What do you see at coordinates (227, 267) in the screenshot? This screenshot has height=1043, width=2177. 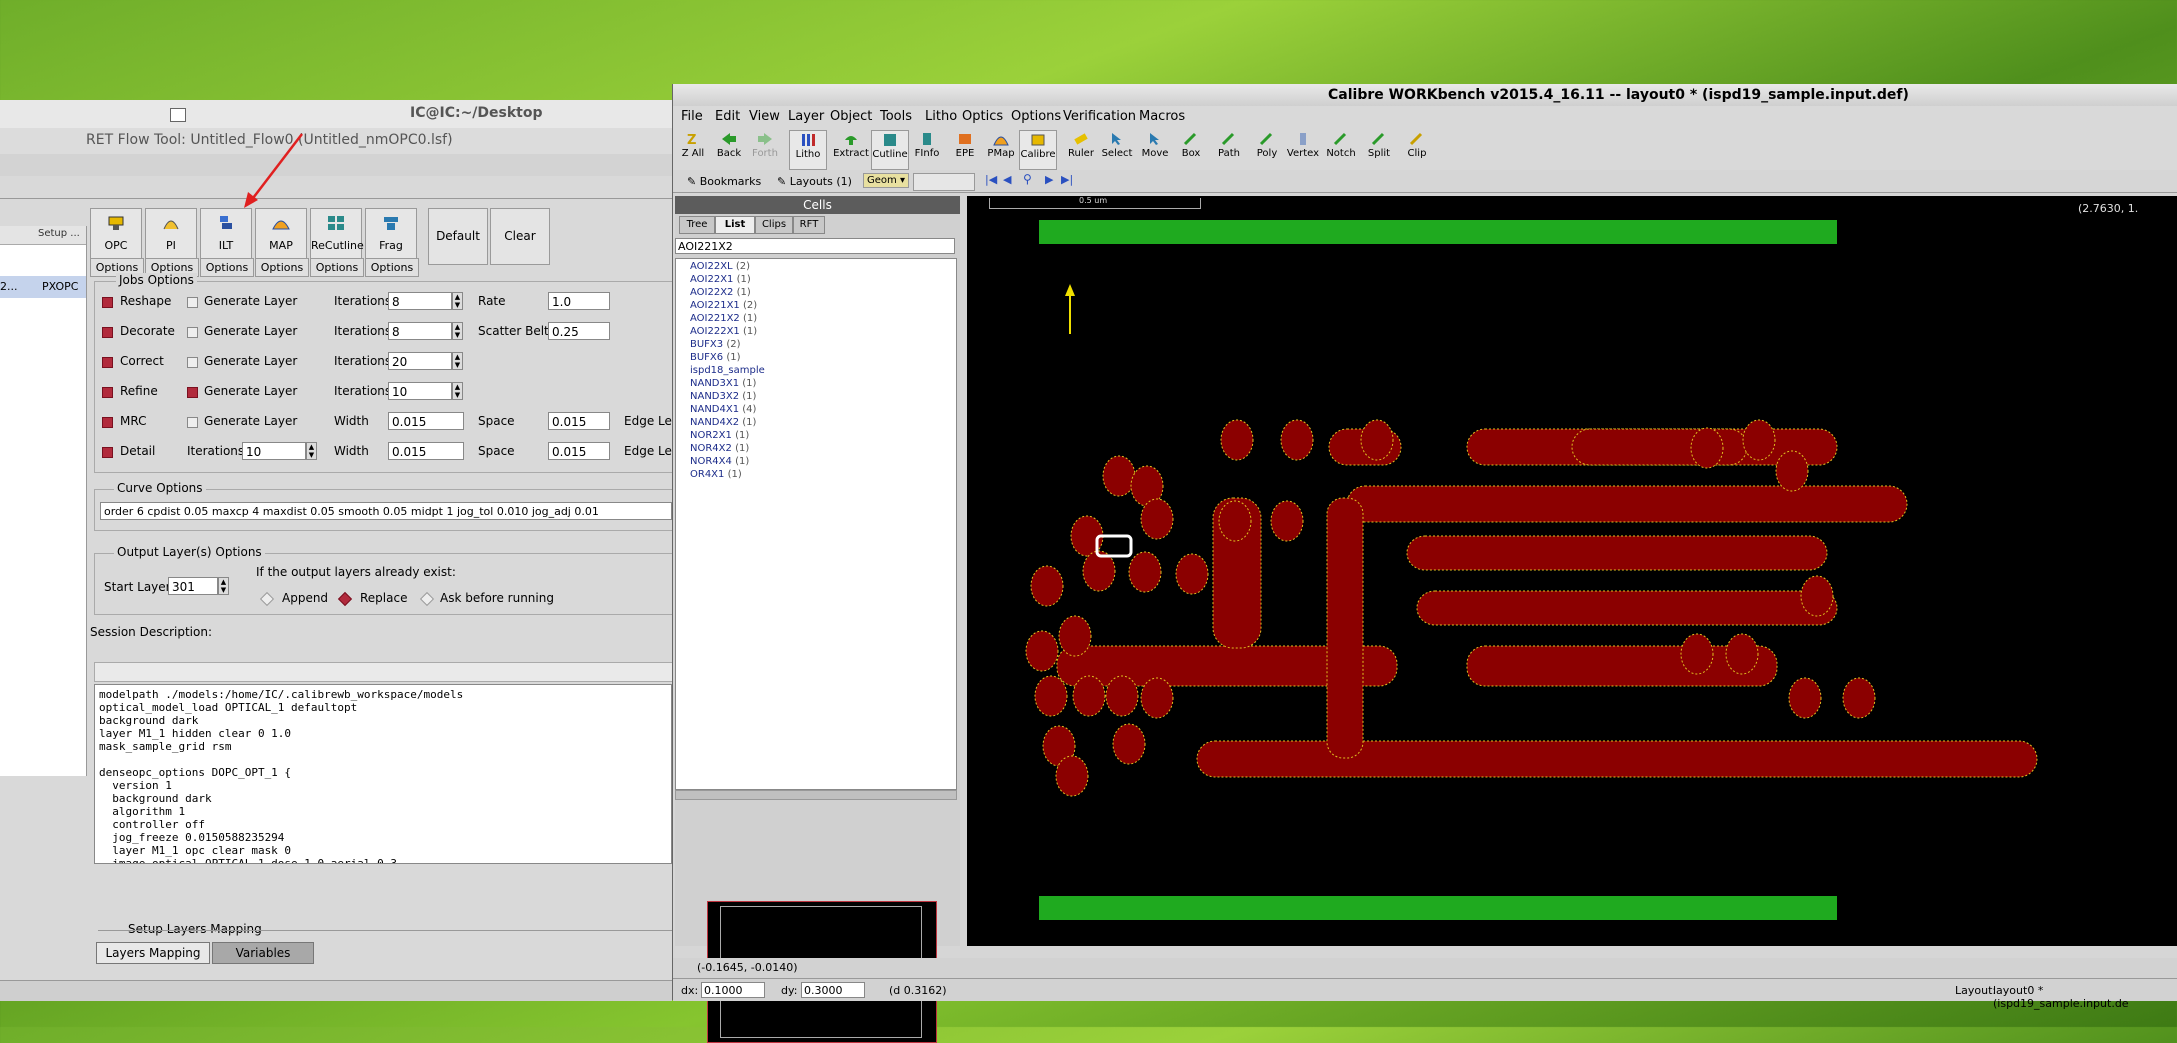 I see `ilt-options-button: Options` at bounding box center [227, 267].